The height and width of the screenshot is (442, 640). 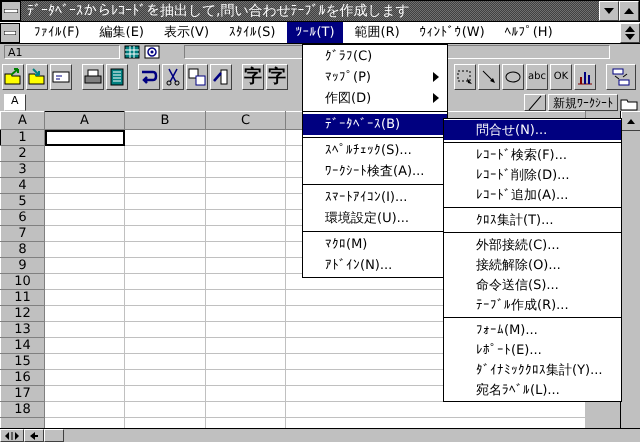 I want to click on row-header: 17, so click(x=22, y=394).